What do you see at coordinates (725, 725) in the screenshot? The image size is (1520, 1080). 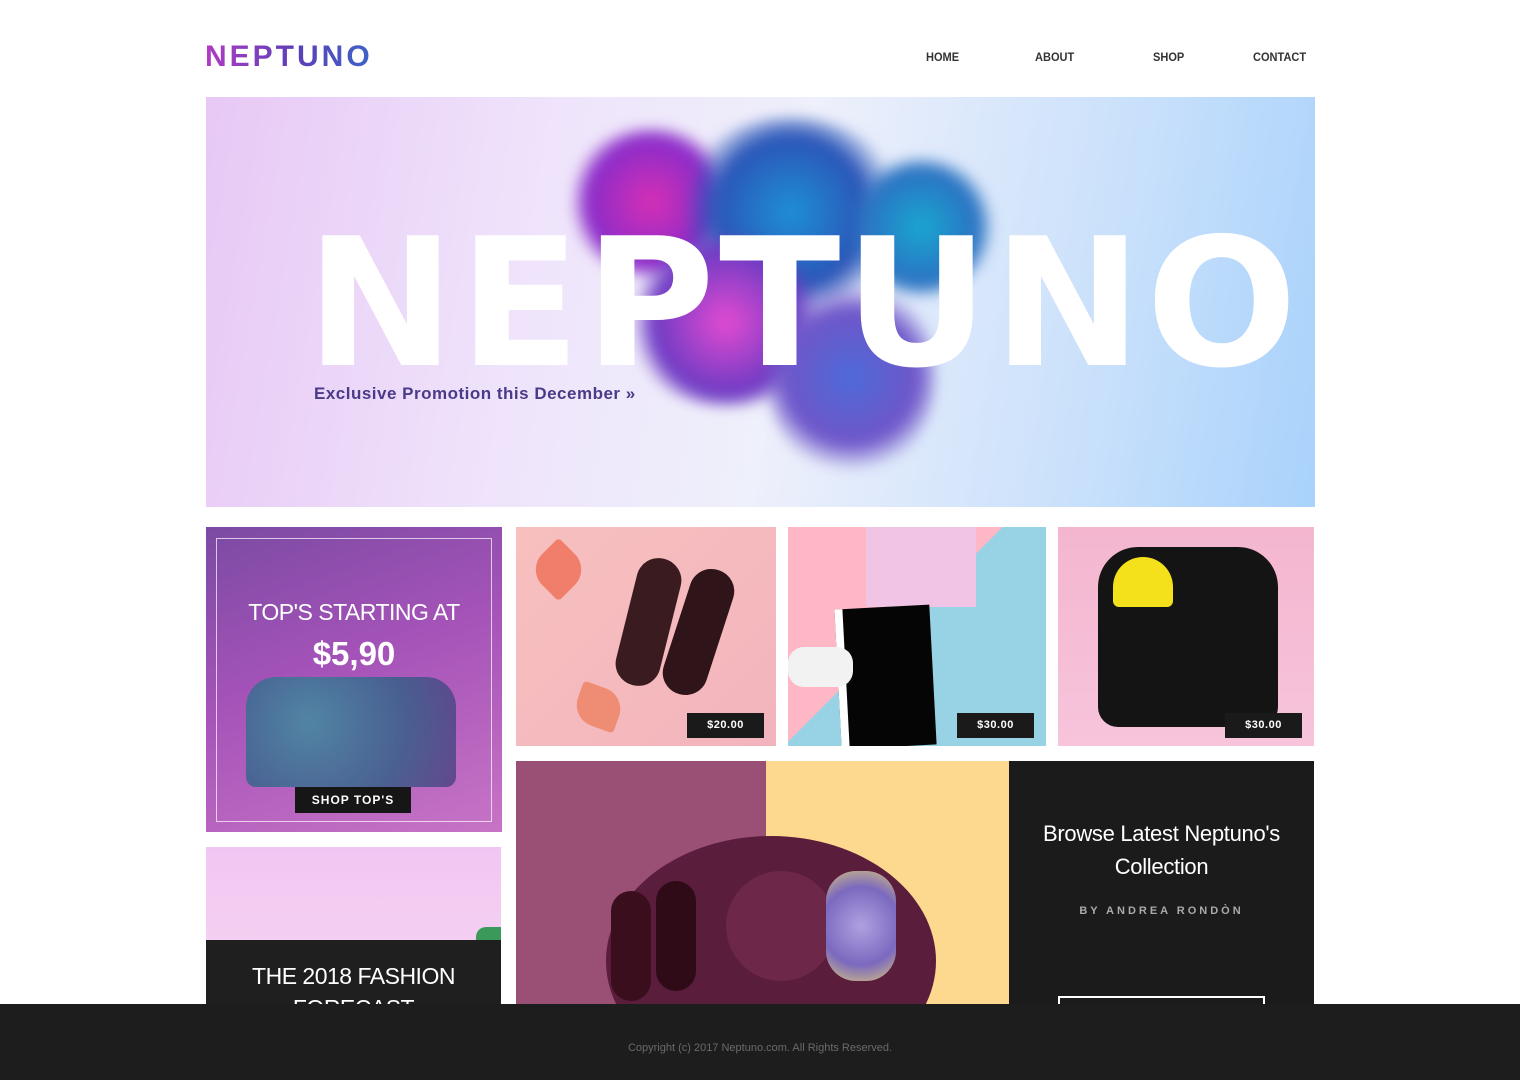 I see `product-price: $20.00` at bounding box center [725, 725].